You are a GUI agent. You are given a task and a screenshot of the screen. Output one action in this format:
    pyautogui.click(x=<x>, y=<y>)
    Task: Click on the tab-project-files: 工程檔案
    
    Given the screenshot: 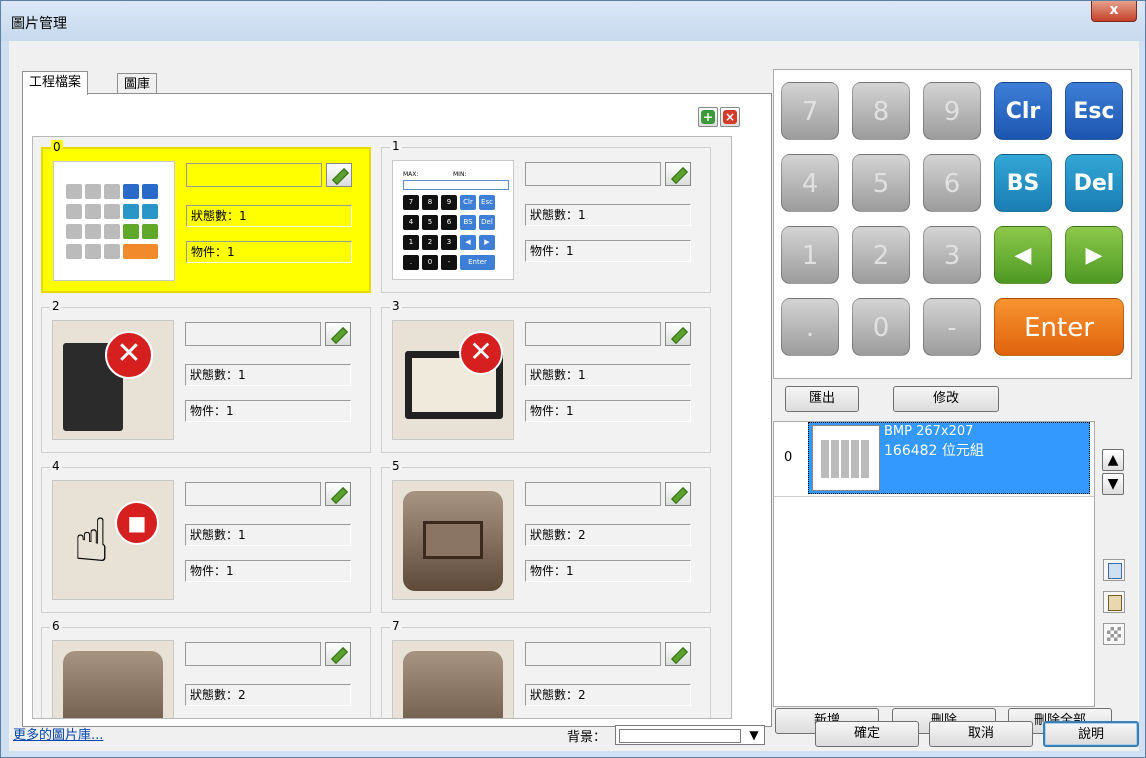 What is the action you would take?
    pyautogui.click(x=55, y=83)
    